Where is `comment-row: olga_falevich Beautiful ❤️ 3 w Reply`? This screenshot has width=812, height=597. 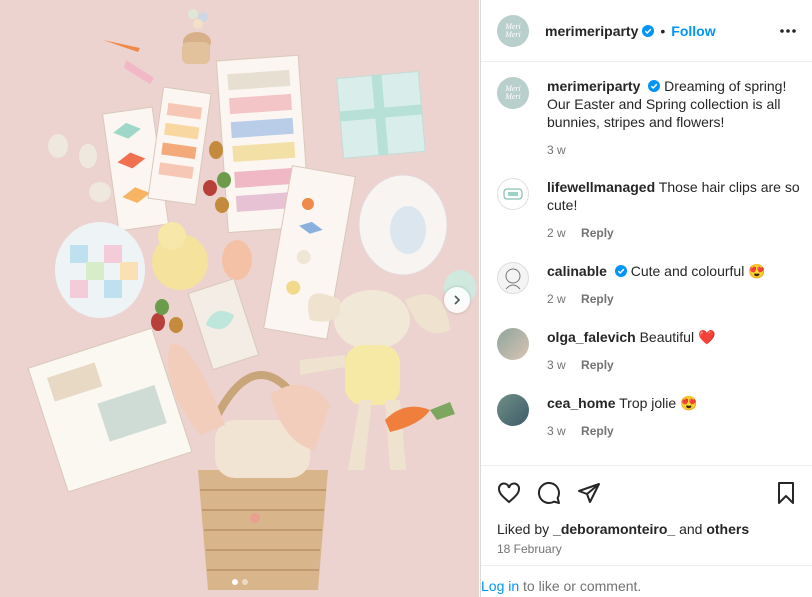 comment-row: olga_falevich Beautiful ❤️ 3 w Reply is located at coordinates (648, 350).